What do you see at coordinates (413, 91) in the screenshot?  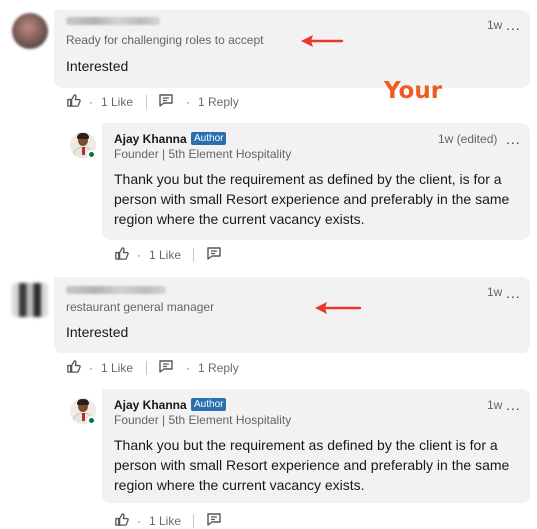 I see `annotation-label: Your` at bounding box center [413, 91].